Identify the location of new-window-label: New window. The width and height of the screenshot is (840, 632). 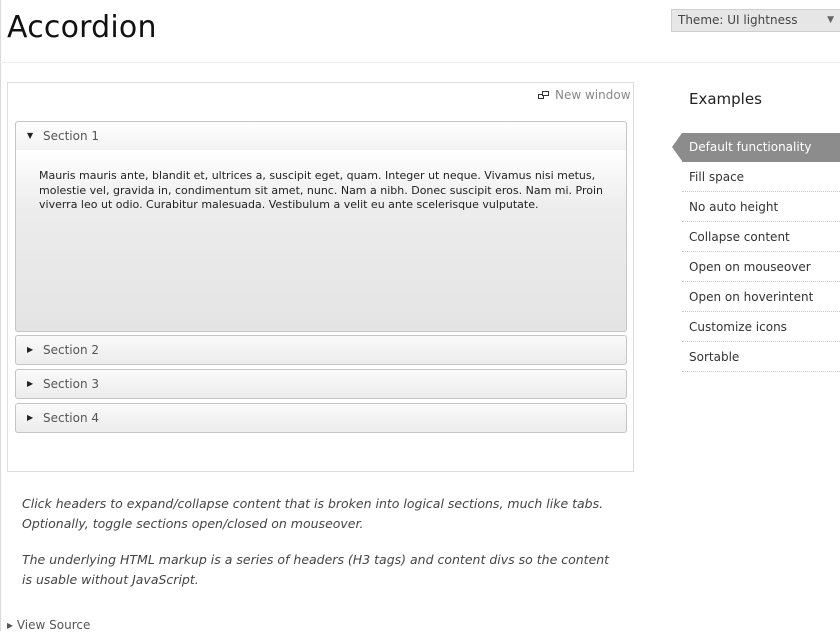
(593, 95).